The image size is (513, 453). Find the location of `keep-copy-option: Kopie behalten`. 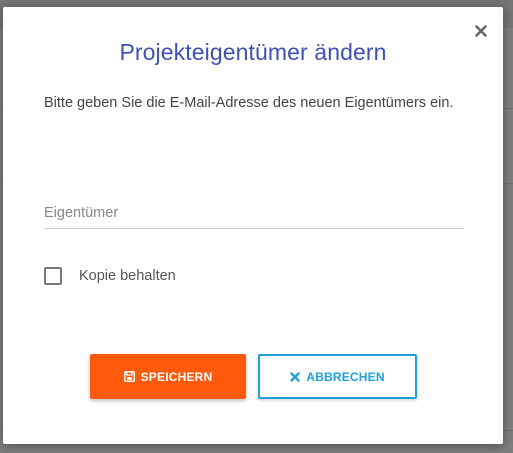

keep-copy-option: Kopie behalten is located at coordinates (110, 276).